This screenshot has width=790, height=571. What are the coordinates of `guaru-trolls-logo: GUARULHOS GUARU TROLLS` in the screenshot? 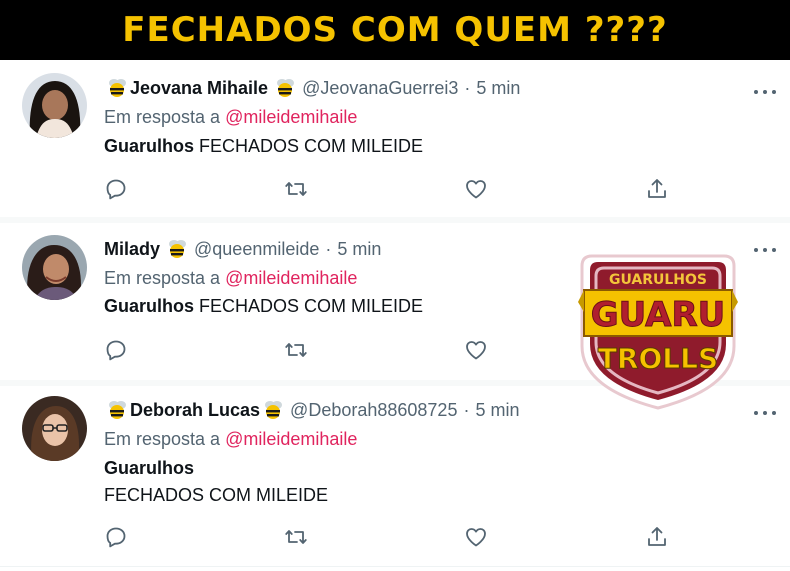 It's located at (658, 331).